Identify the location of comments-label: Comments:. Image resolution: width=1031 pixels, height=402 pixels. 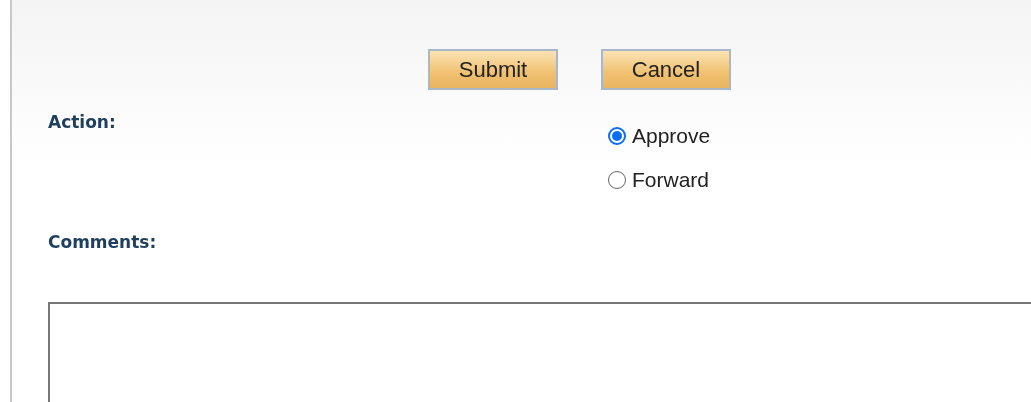
(102, 242).